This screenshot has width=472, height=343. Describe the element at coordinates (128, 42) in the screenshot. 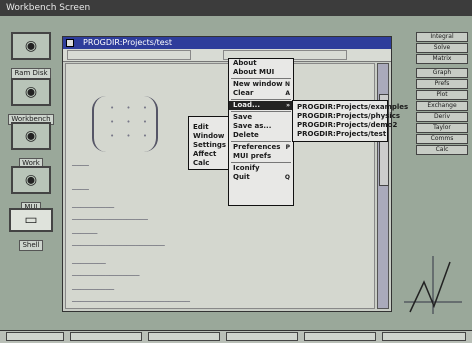

I see `window-title: PROGDIR:Projects/test` at that location.